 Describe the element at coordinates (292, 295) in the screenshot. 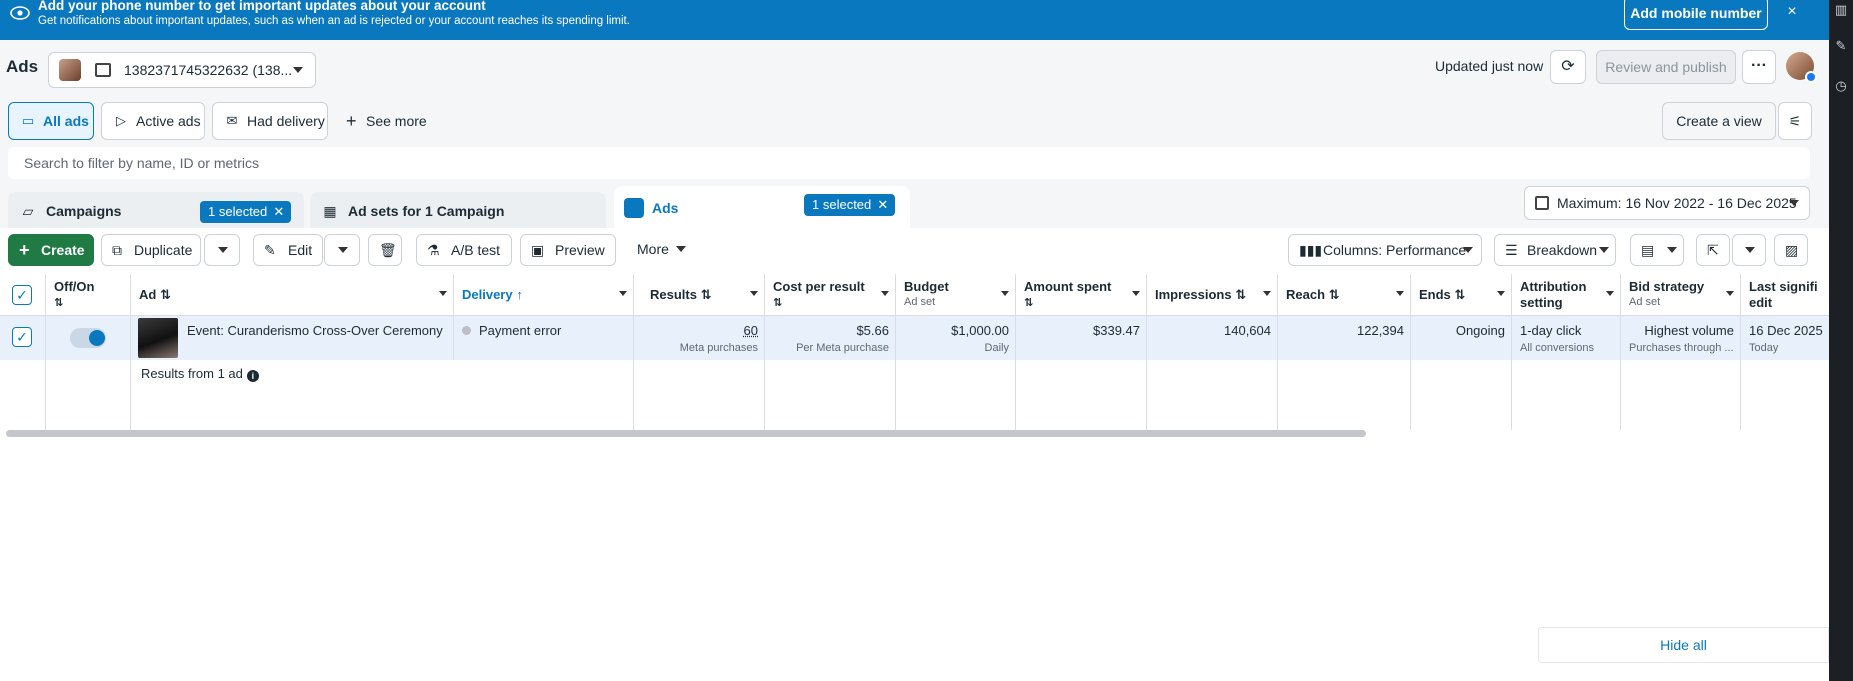

I see `column-header-ad: Ad ⇅` at that location.